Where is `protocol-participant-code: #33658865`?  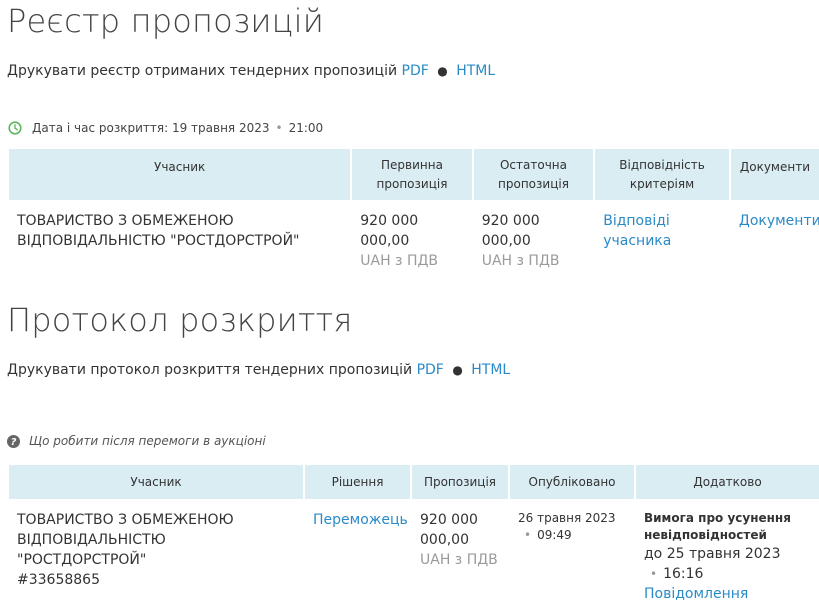
protocol-participant-code: #33658865 is located at coordinates (58, 580).